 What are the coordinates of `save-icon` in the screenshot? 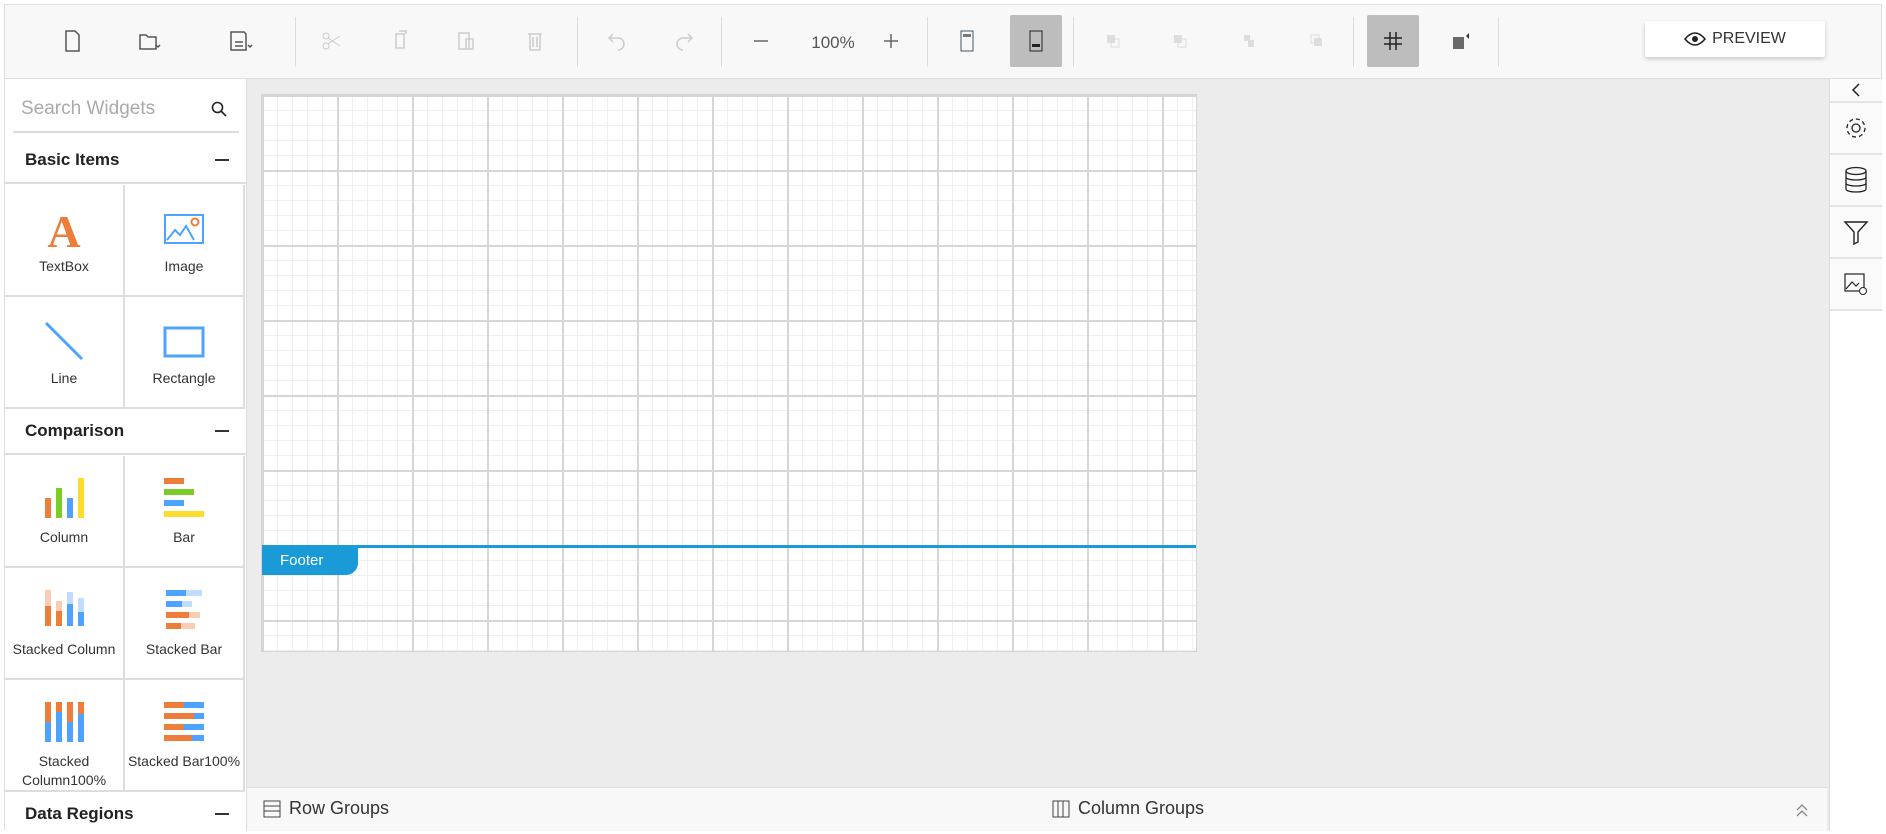 It's located at (241, 41).